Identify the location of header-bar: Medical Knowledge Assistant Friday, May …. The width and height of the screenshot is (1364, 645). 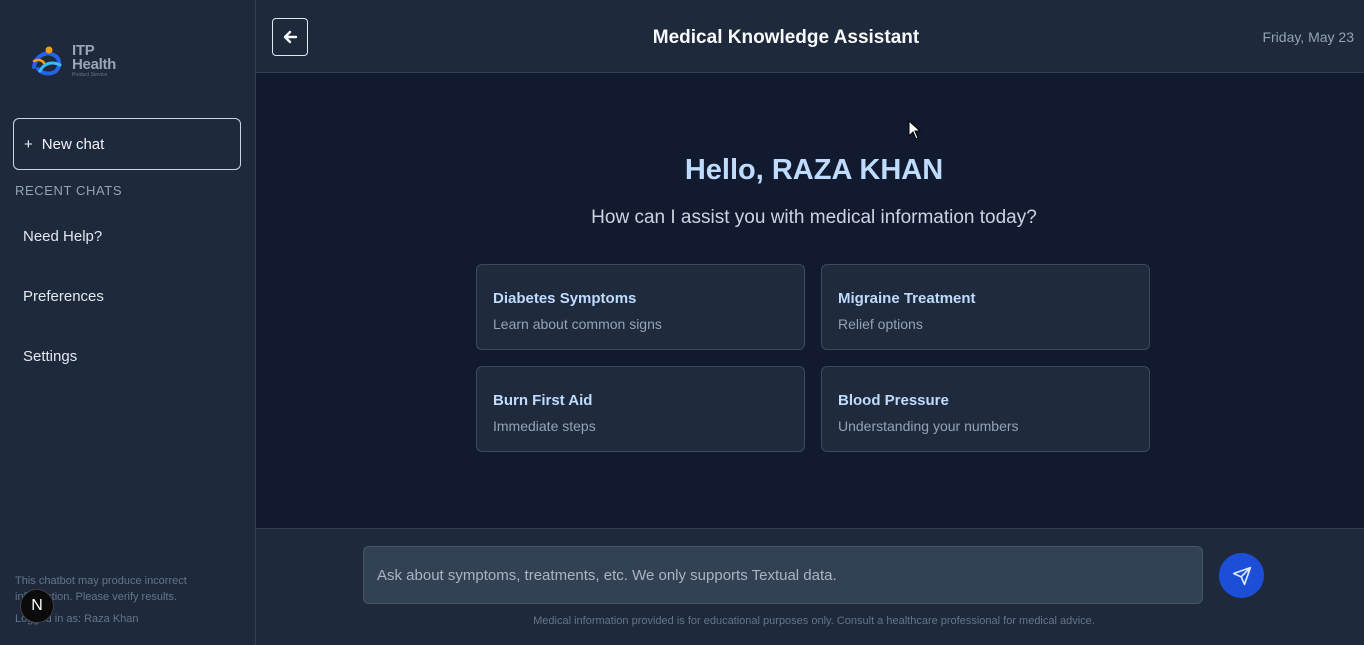
(810, 36).